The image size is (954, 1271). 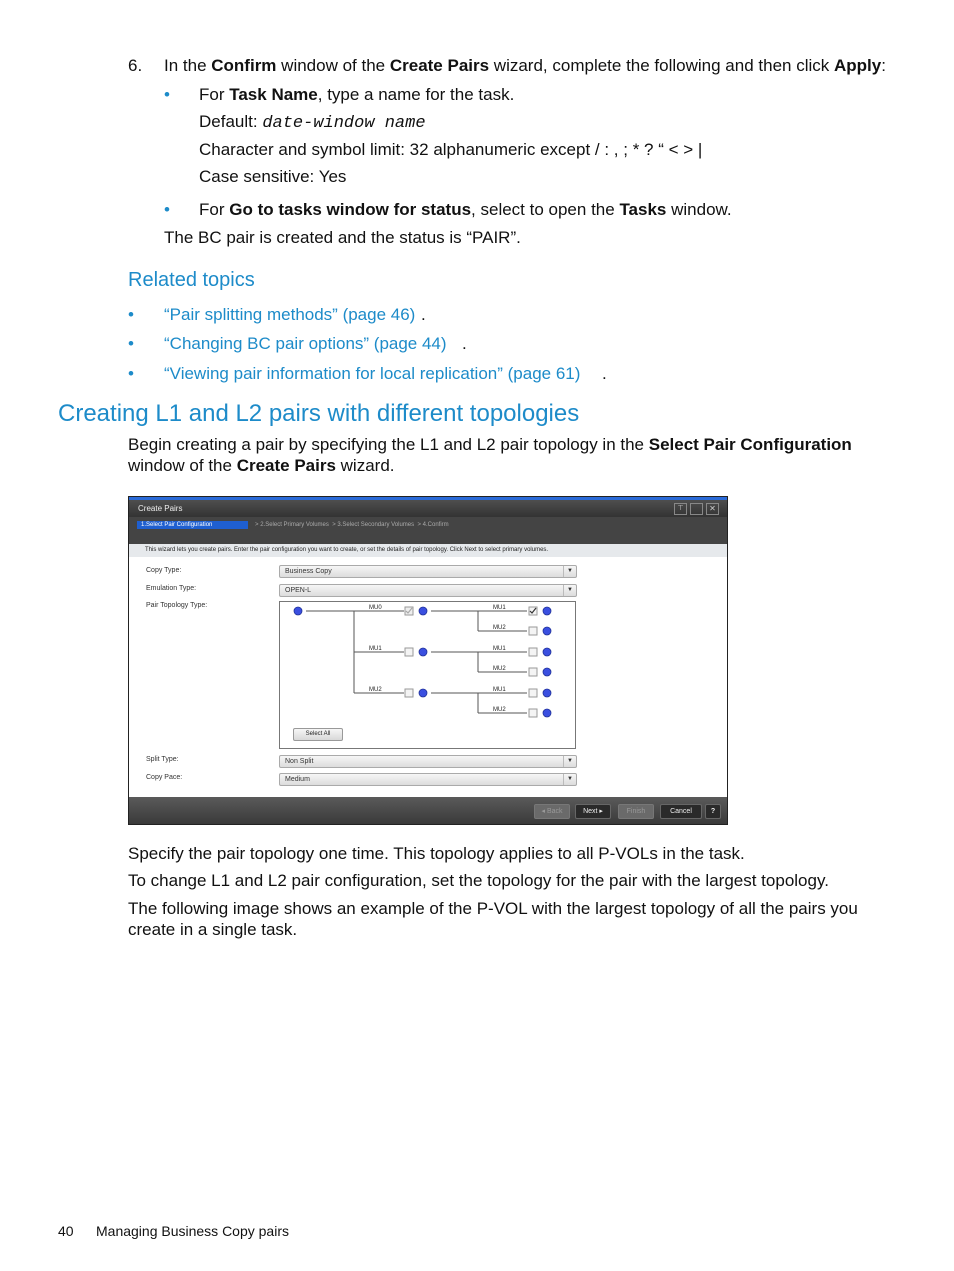 What do you see at coordinates (177, 605) in the screenshot?
I see `topology-label: Pair Topology Type:` at bounding box center [177, 605].